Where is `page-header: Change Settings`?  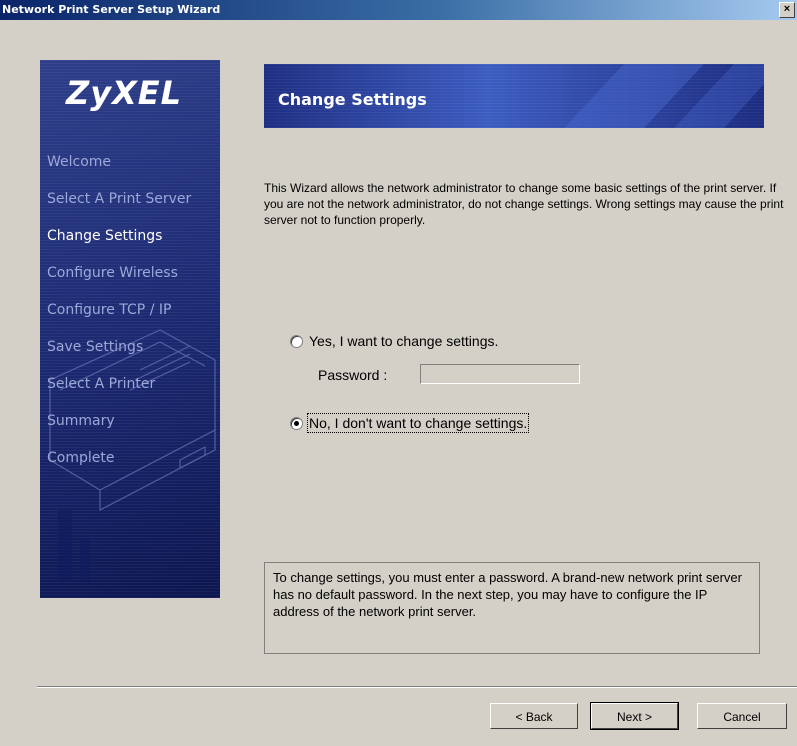 page-header: Change Settings is located at coordinates (514, 96).